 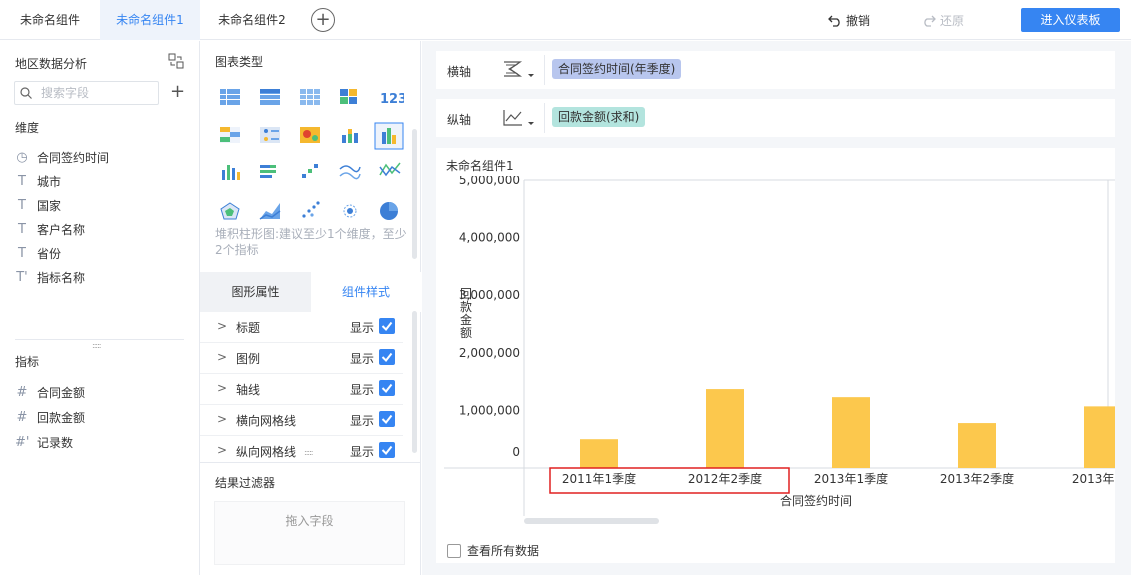 What do you see at coordinates (310, 171) in the screenshot?
I see `scatter-step-icon` at bounding box center [310, 171].